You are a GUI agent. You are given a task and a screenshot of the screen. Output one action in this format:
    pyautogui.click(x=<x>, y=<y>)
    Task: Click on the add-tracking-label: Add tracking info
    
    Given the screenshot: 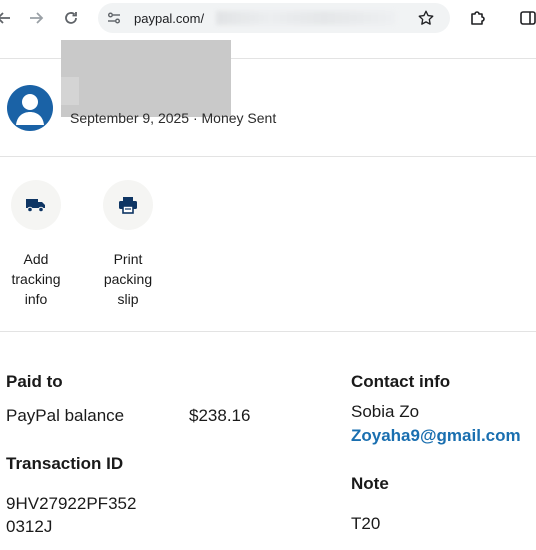 What is the action you would take?
    pyautogui.click(x=36, y=279)
    